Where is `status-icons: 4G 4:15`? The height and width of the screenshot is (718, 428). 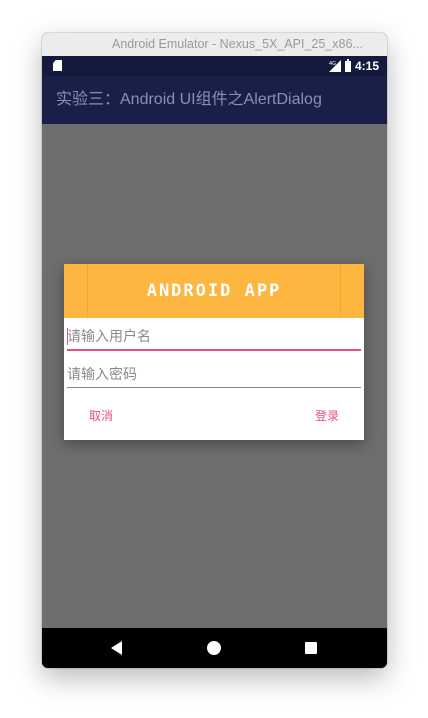
status-icons: 4G 4:15 is located at coordinates (353, 66).